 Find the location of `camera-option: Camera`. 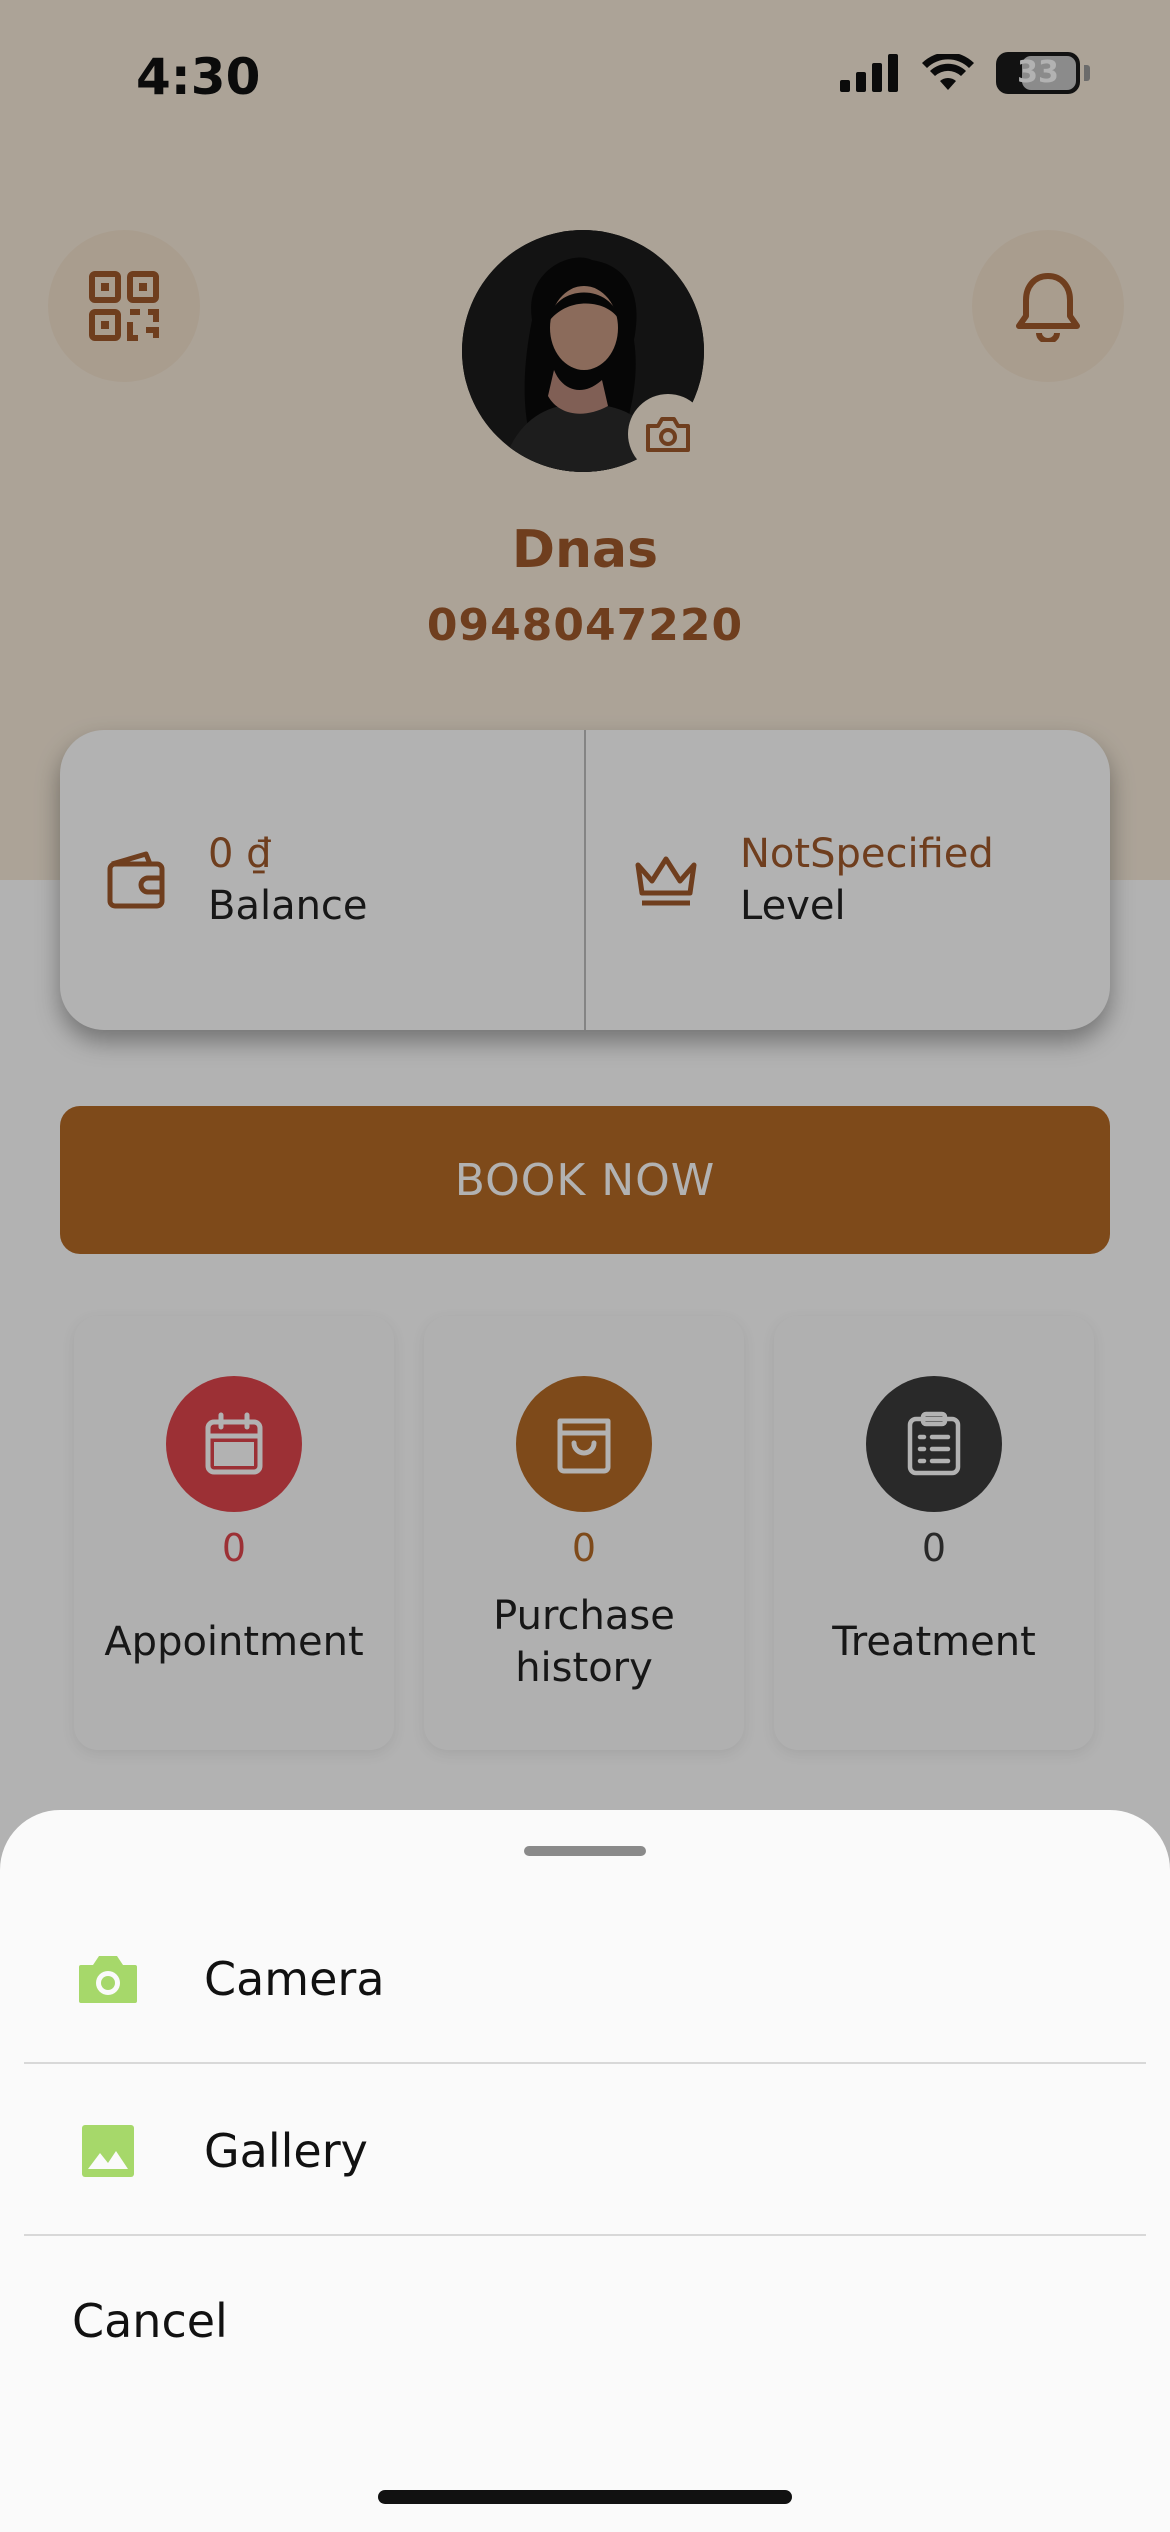

camera-option: Camera is located at coordinates (585, 1979).